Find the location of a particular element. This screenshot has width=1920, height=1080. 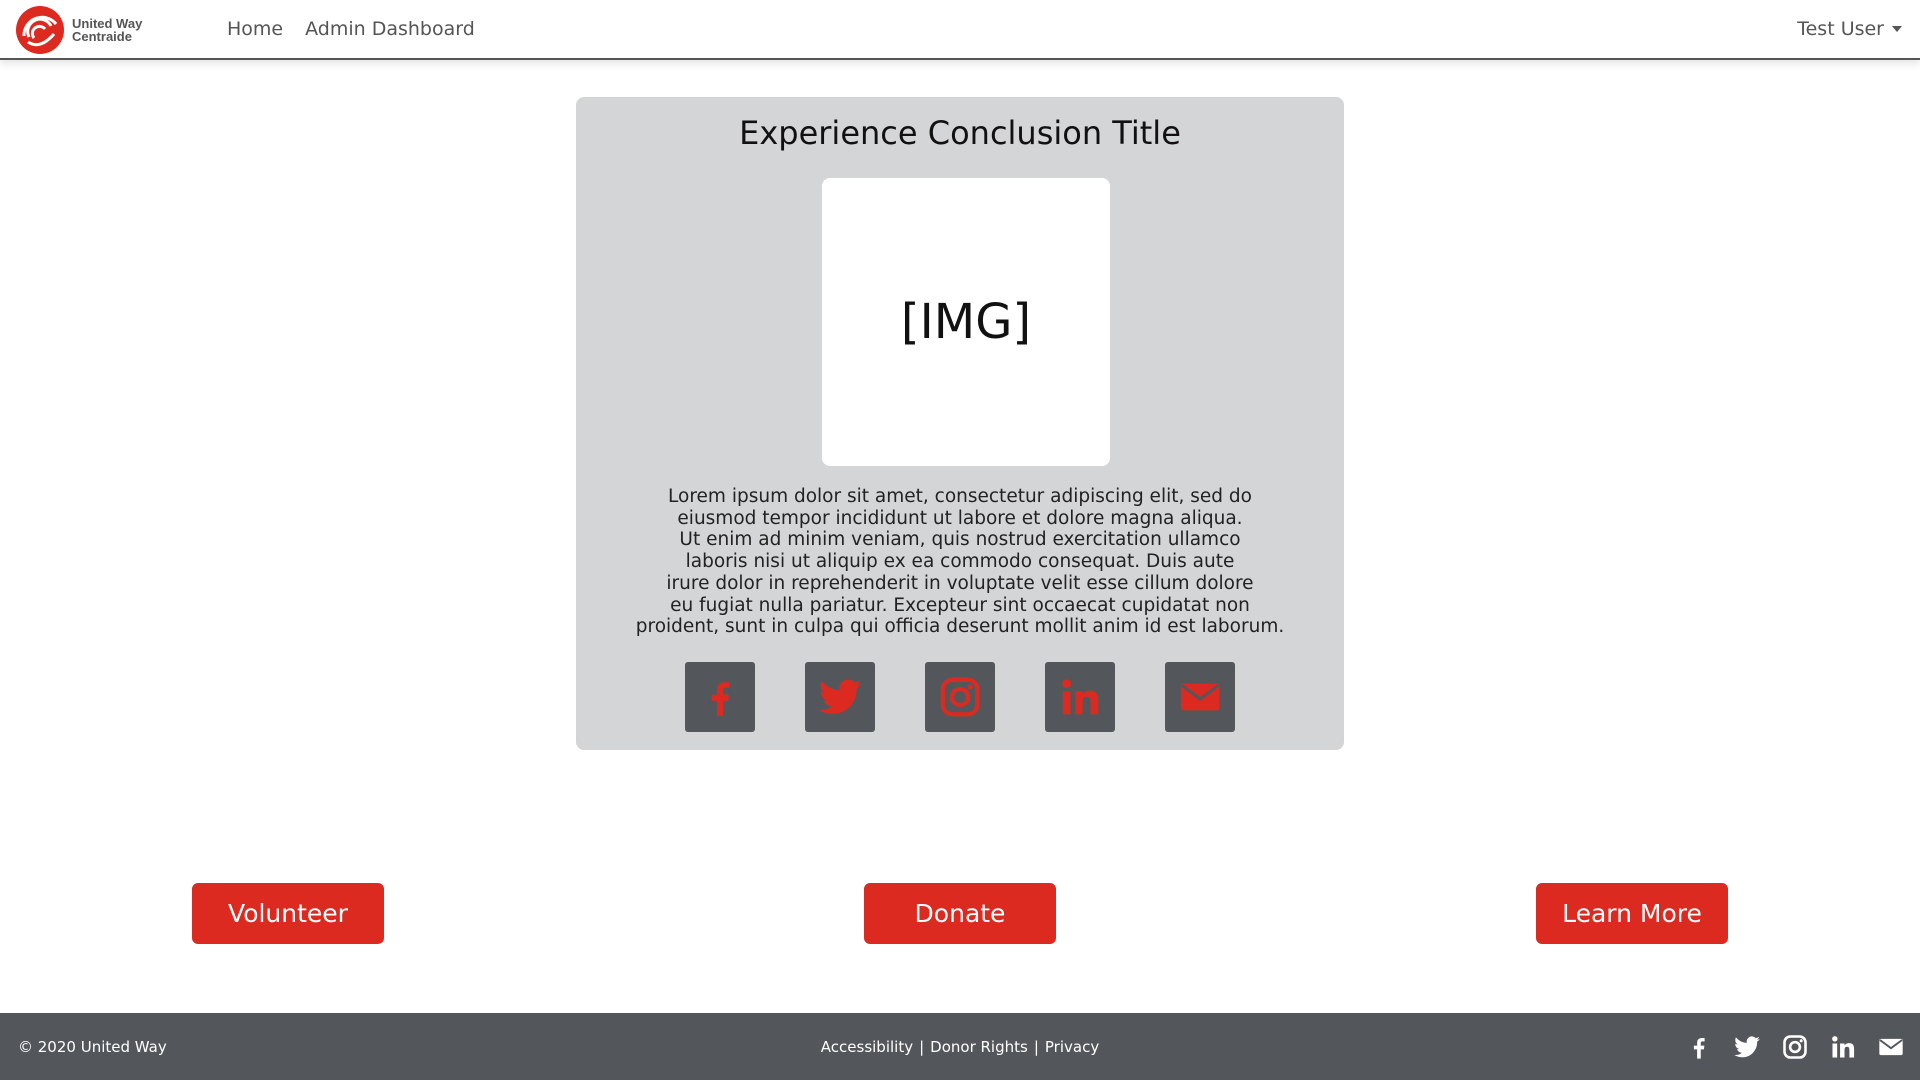

card-title: Experience Conclusion Title is located at coordinates (960, 133).